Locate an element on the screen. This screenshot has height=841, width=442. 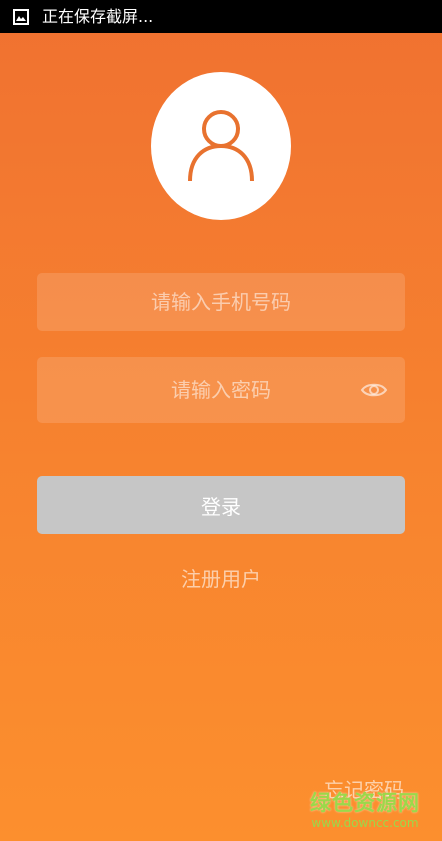
avatar is located at coordinates (221, 146).